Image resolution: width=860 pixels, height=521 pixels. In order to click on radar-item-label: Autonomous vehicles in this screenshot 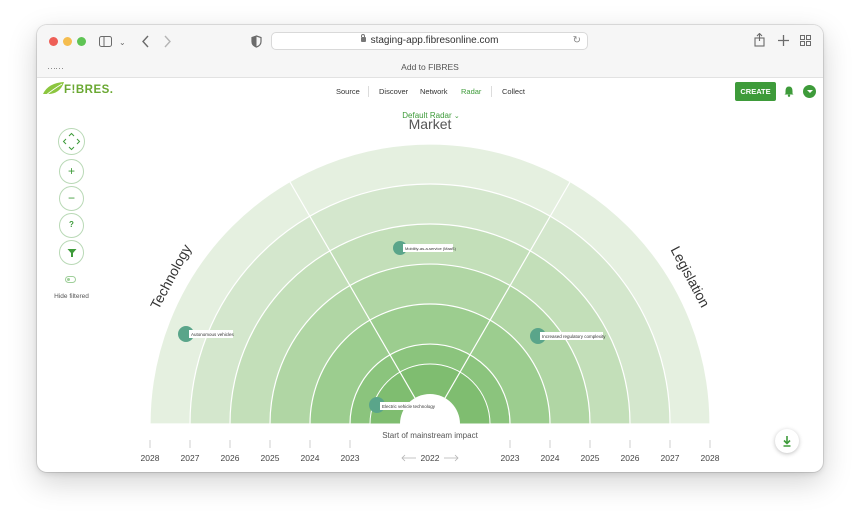, I will do `click(213, 334)`.